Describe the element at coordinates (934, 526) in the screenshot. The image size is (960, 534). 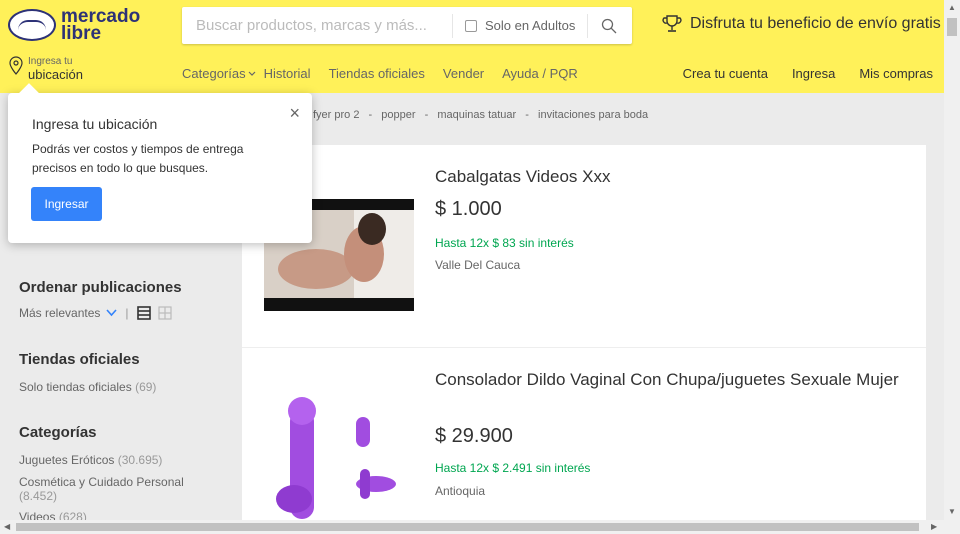
I see `scroll-right-icon: ▶` at that location.